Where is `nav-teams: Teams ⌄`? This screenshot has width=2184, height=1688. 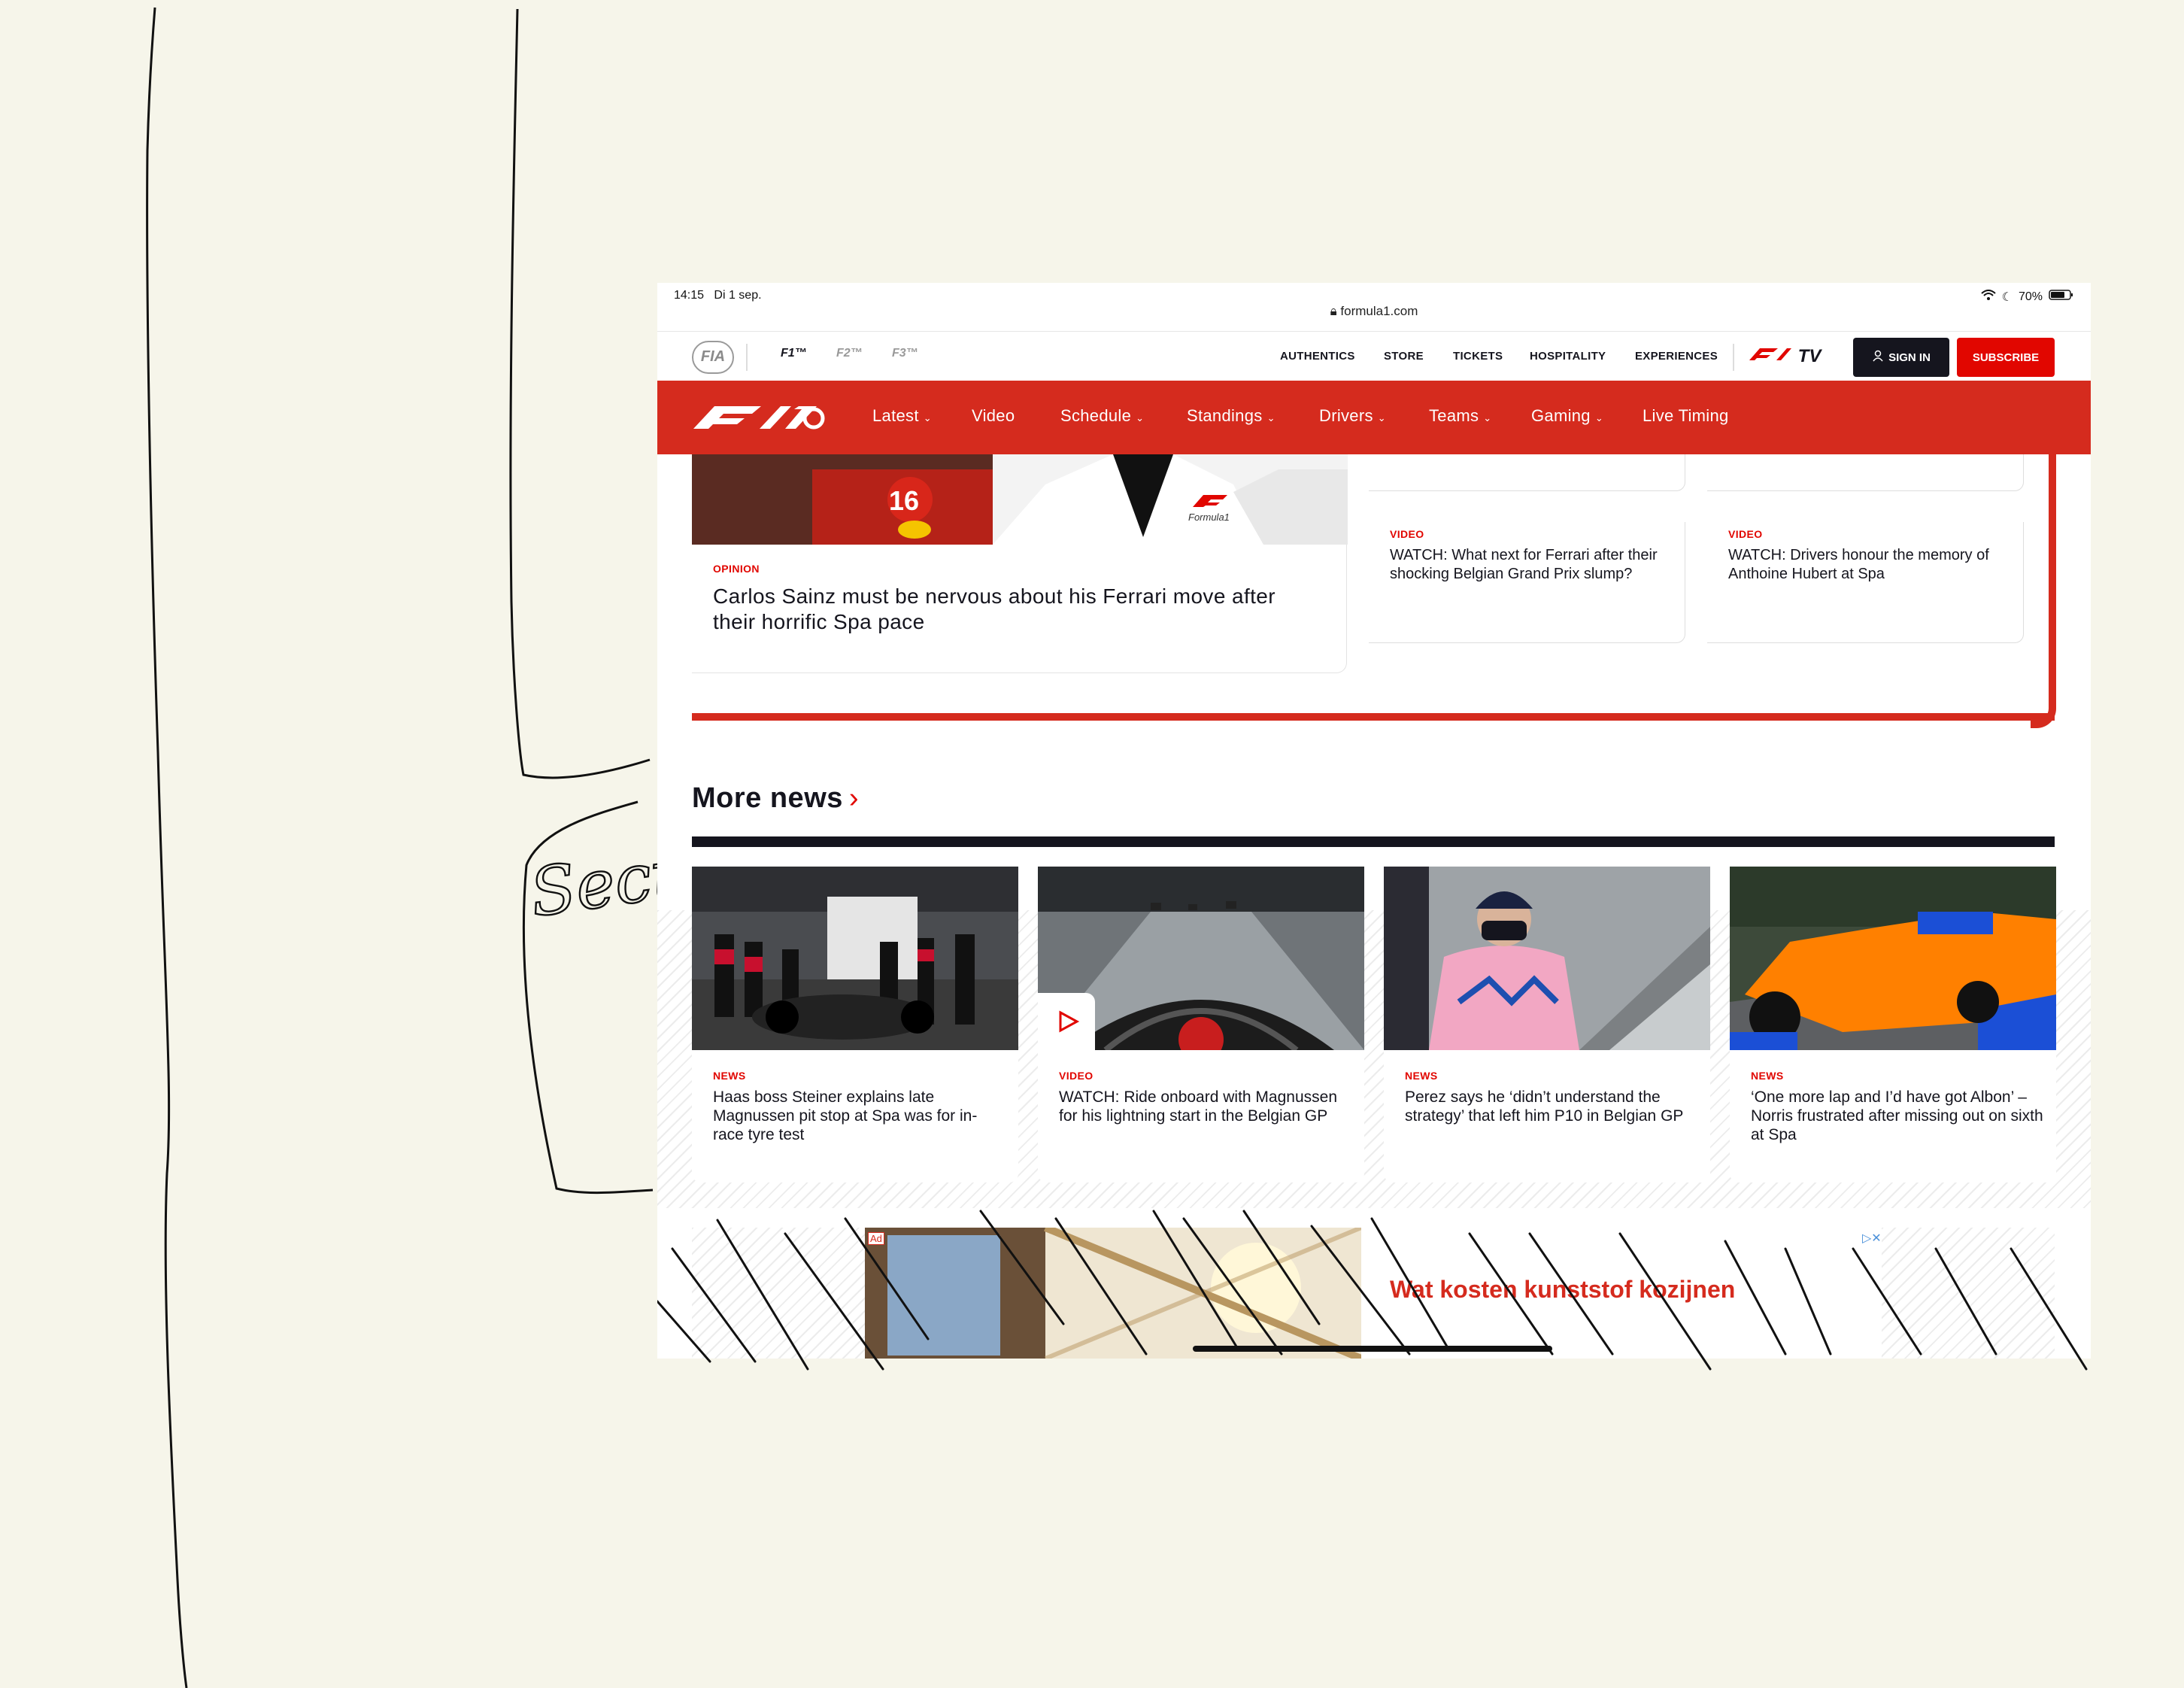
nav-teams: Teams ⌄ is located at coordinates (1460, 416).